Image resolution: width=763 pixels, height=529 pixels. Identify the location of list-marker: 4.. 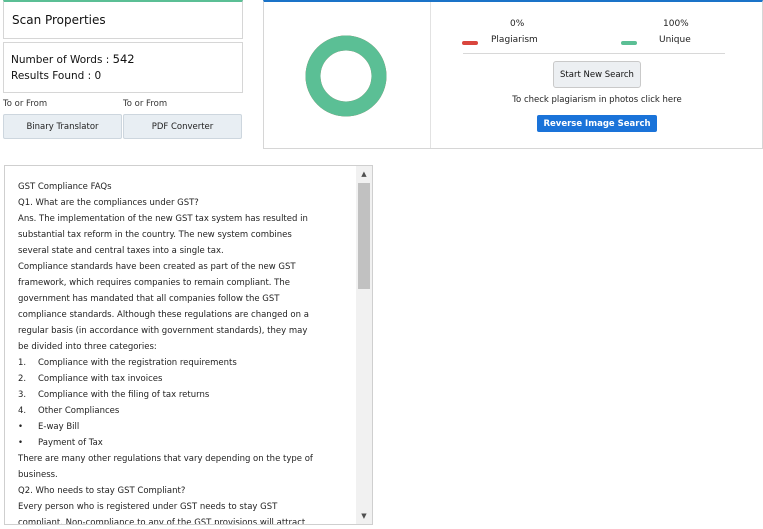
(22, 411).